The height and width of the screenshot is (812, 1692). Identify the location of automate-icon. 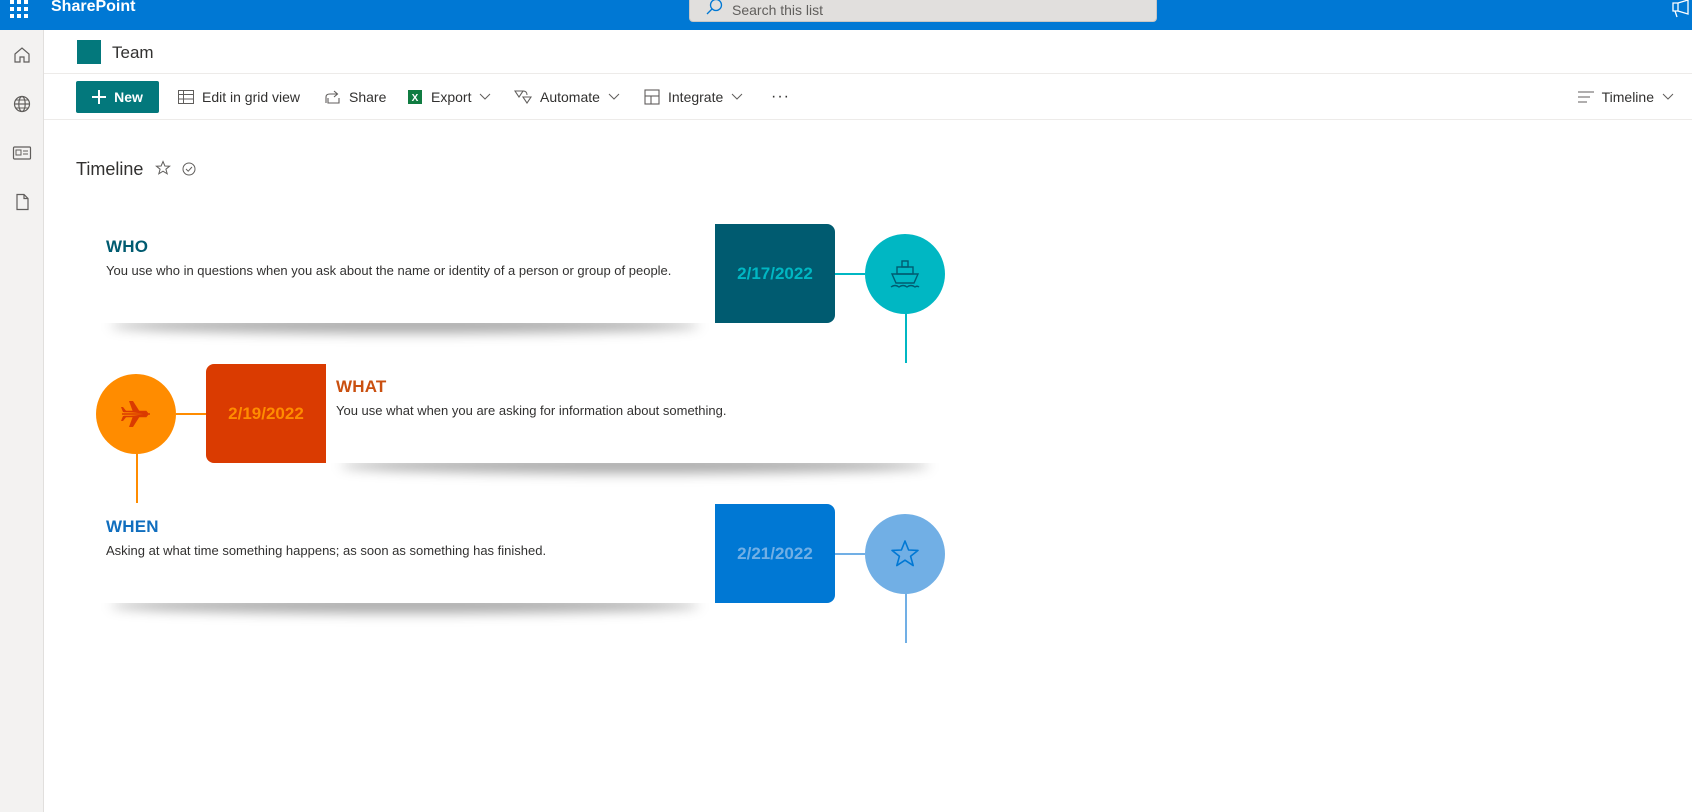
(523, 97).